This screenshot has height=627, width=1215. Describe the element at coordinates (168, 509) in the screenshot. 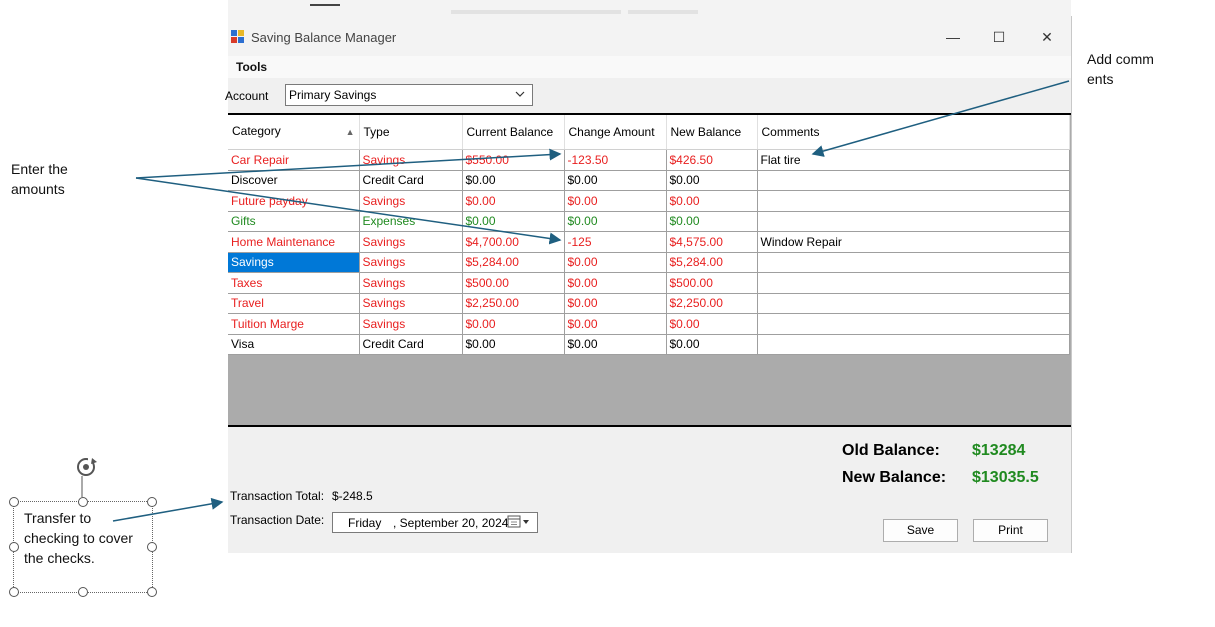

I see `arrow-to-transaction-total` at that location.